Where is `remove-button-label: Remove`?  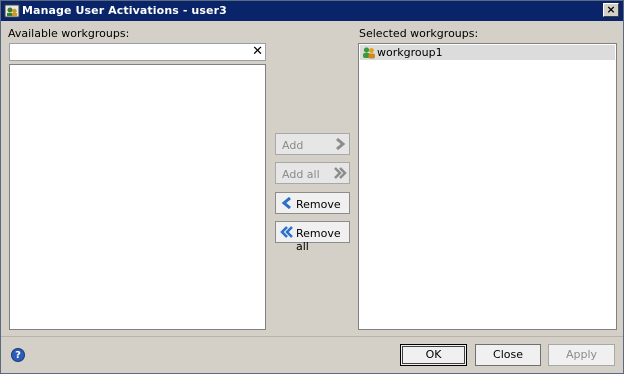
remove-button-label: Remove is located at coordinates (318, 204).